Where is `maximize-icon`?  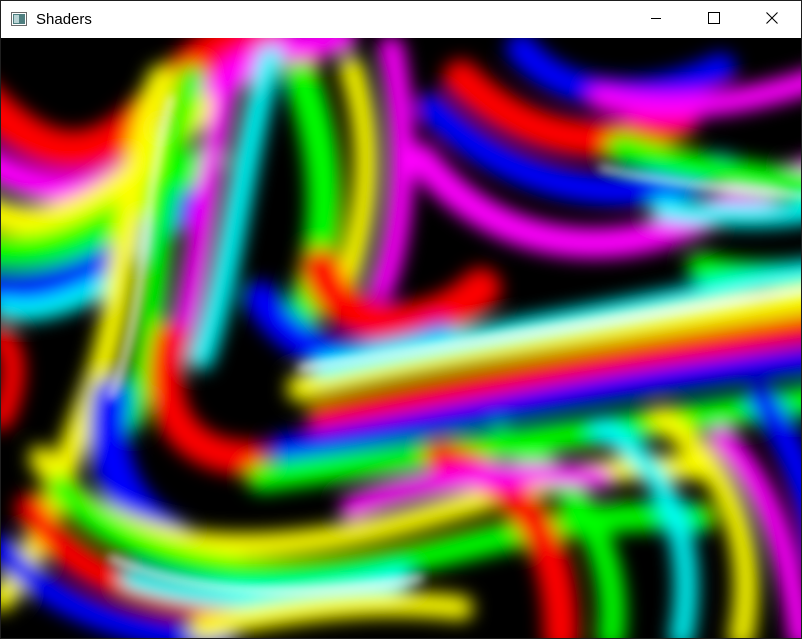
maximize-icon is located at coordinates (714, 20).